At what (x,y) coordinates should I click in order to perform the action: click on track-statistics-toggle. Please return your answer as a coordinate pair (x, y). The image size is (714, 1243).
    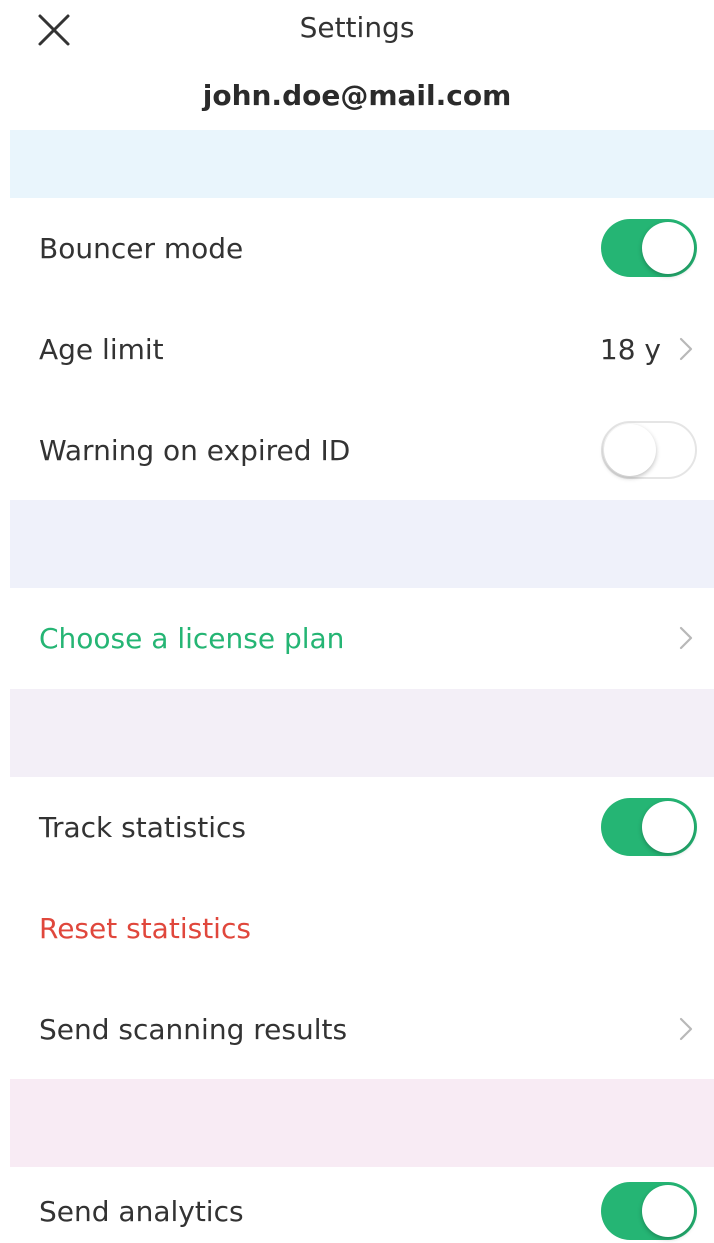
    Looking at the image, I should click on (649, 827).